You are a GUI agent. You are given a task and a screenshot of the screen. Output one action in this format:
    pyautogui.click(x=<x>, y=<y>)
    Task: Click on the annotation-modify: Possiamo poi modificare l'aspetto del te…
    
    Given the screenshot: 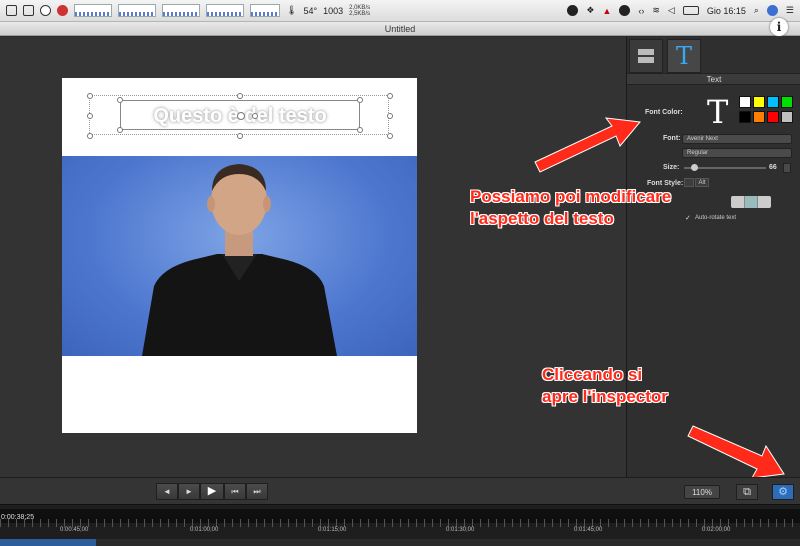 What is the action you would take?
    pyautogui.click(x=570, y=208)
    